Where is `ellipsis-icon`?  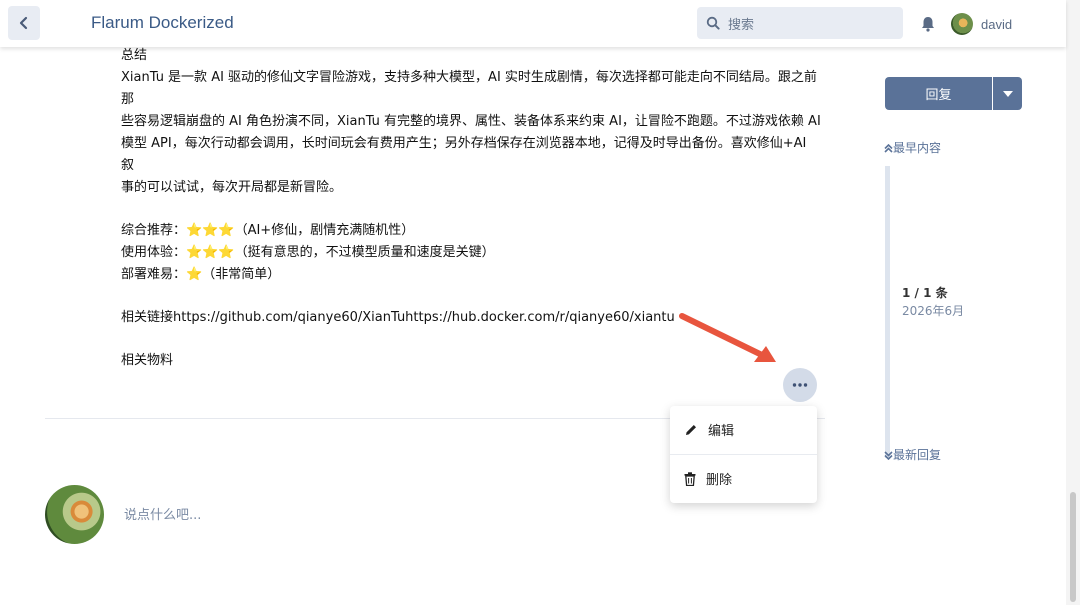
ellipsis-icon is located at coordinates (800, 385).